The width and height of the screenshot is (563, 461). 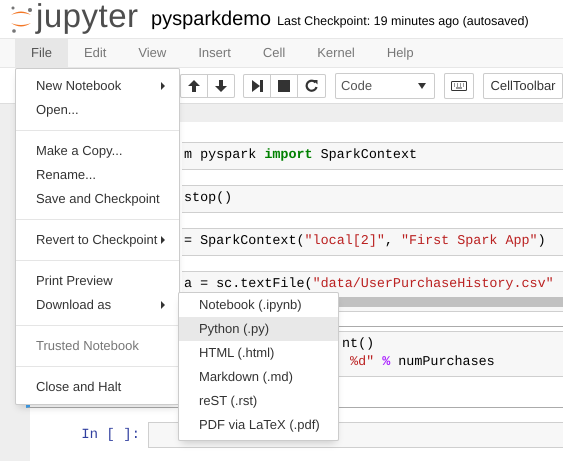 I want to click on cell-toolbar-button: CellToolbar, so click(x=522, y=85).